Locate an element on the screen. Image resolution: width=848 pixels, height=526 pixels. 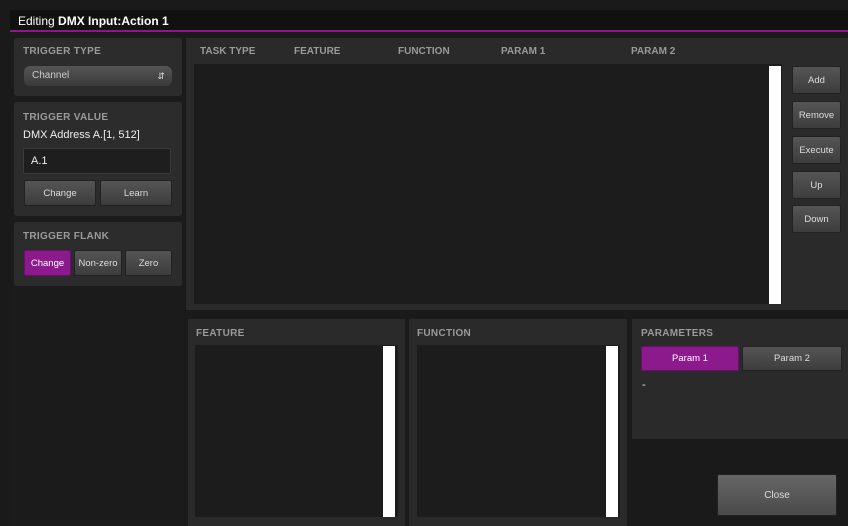
col-function: FUNCTION is located at coordinates (424, 51).